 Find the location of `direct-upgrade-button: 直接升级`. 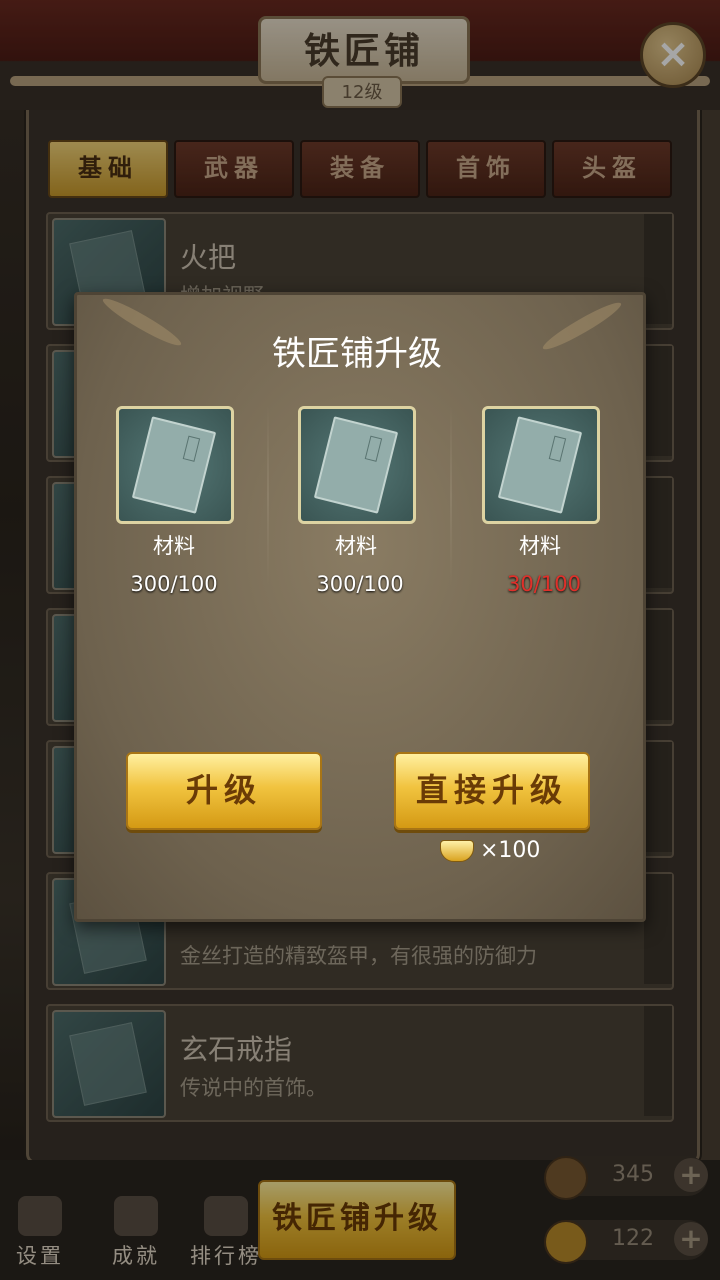

direct-upgrade-button: 直接升级 is located at coordinates (492, 791).